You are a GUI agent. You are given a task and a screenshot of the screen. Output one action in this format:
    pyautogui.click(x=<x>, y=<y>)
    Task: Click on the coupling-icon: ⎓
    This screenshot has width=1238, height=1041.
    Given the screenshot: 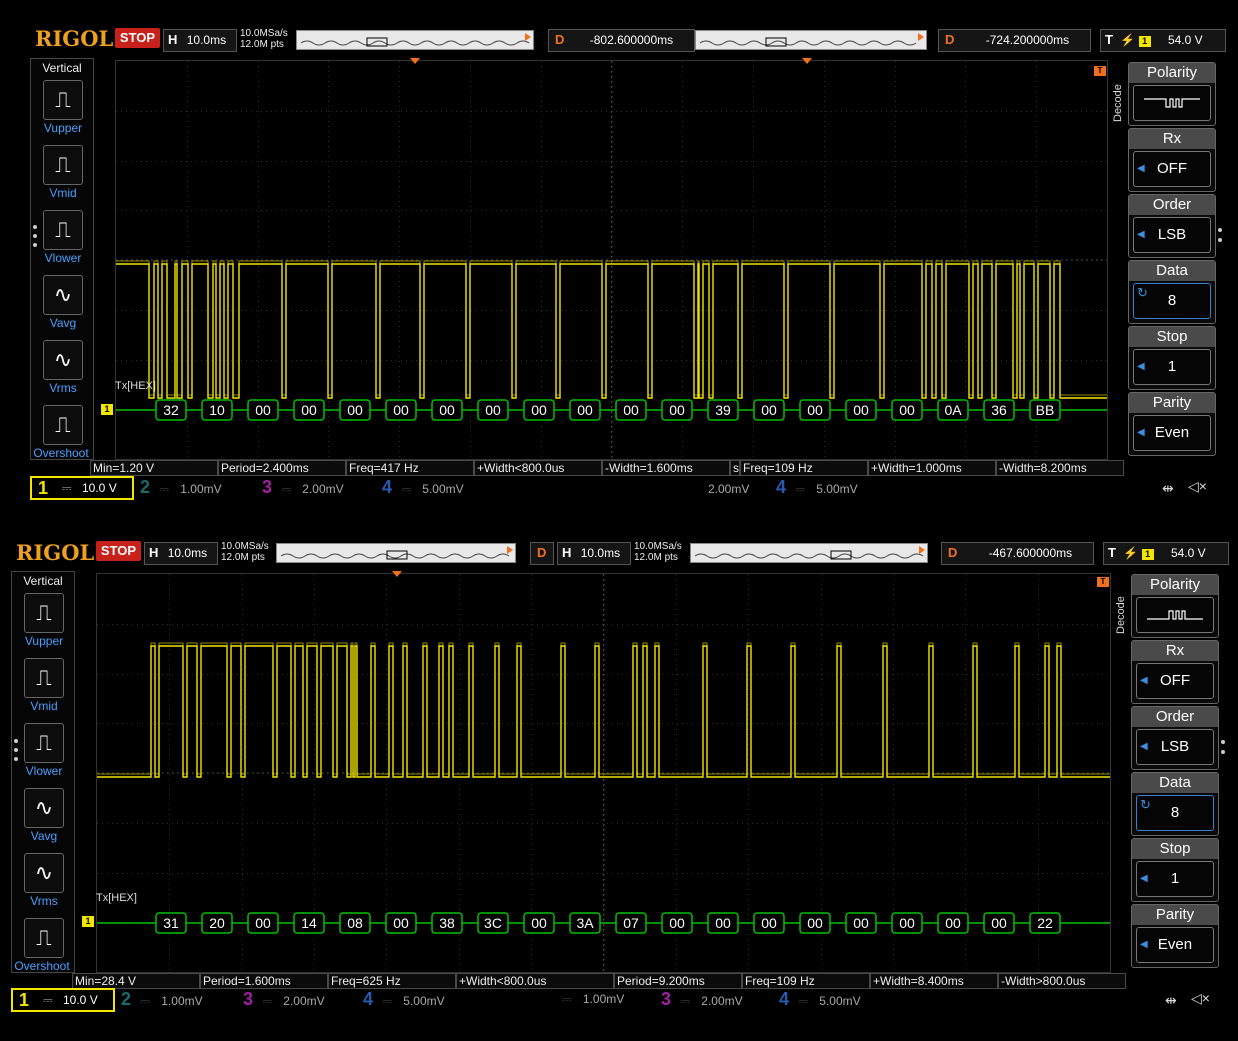 What is the action you would take?
    pyautogui.click(x=803, y=1001)
    